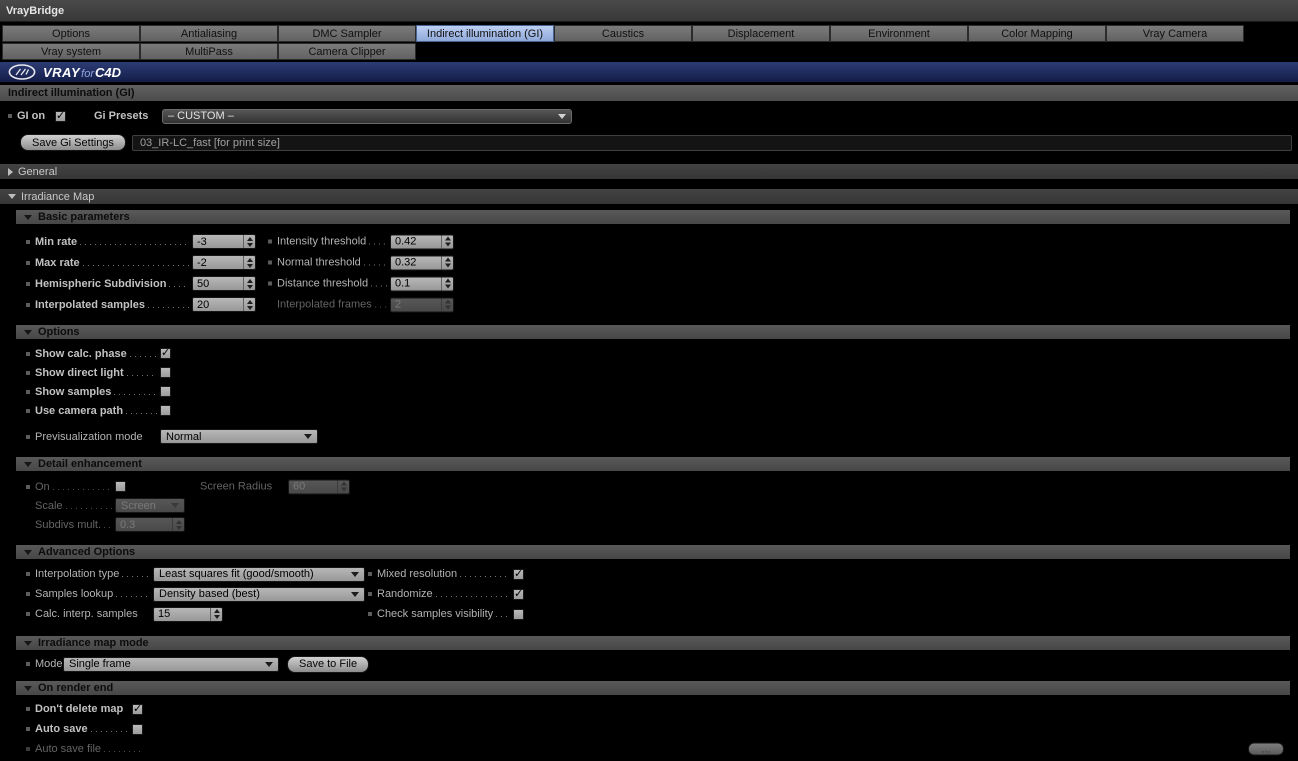 This screenshot has width=1298, height=761. What do you see at coordinates (120, 486) in the screenshot?
I see `detail-on-checkbox` at bounding box center [120, 486].